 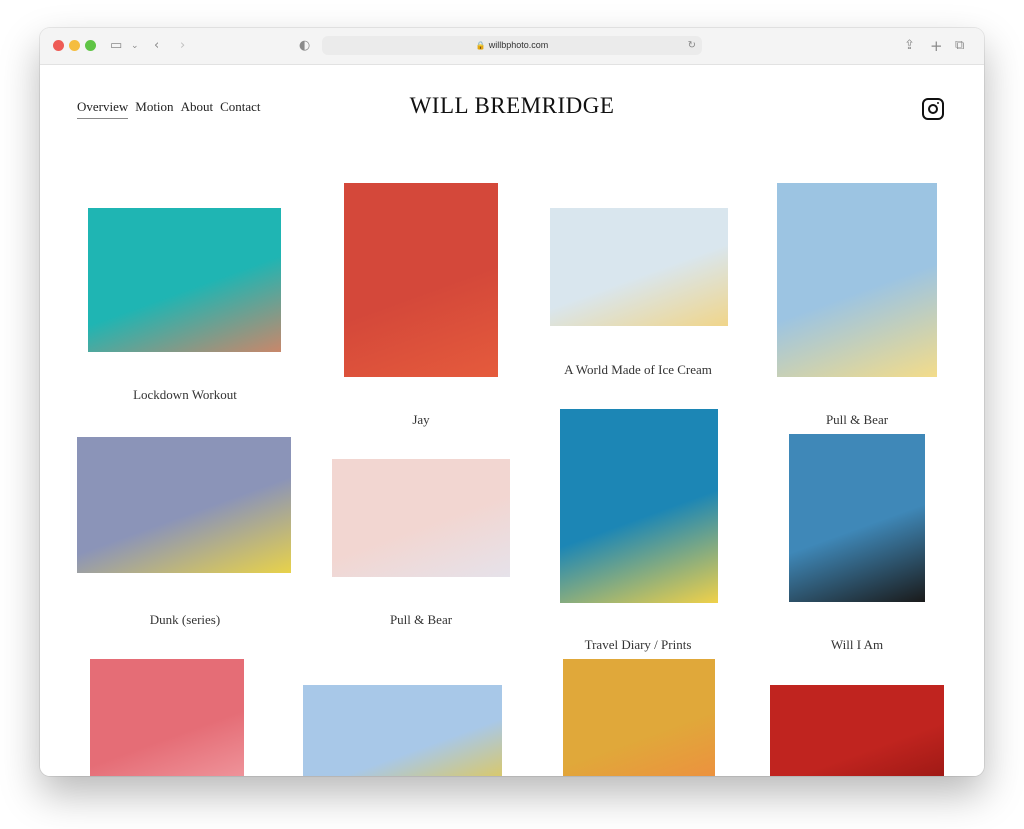 I want to click on lock-icon: 🔒, so click(x=480, y=45).